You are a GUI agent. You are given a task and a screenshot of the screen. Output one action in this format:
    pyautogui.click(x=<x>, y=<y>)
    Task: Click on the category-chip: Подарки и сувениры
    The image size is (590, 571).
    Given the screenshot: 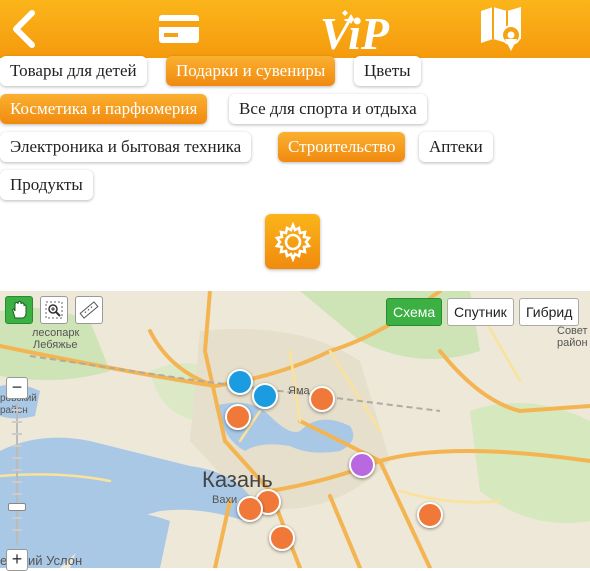 What is the action you would take?
    pyautogui.click(x=251, y=71)
    